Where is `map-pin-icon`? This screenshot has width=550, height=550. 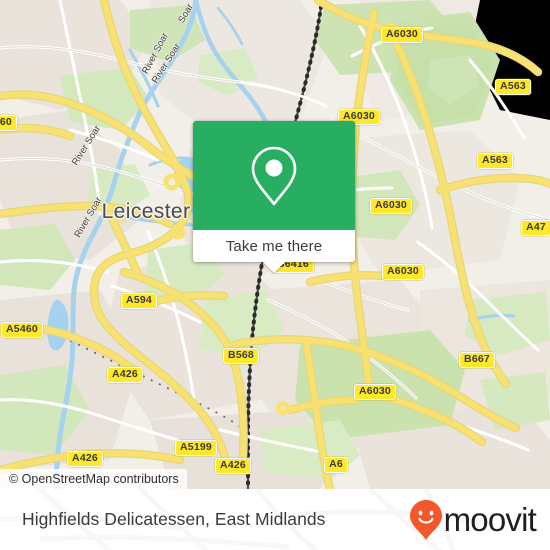 map-pin-icon is located at coordinates (274, 175).